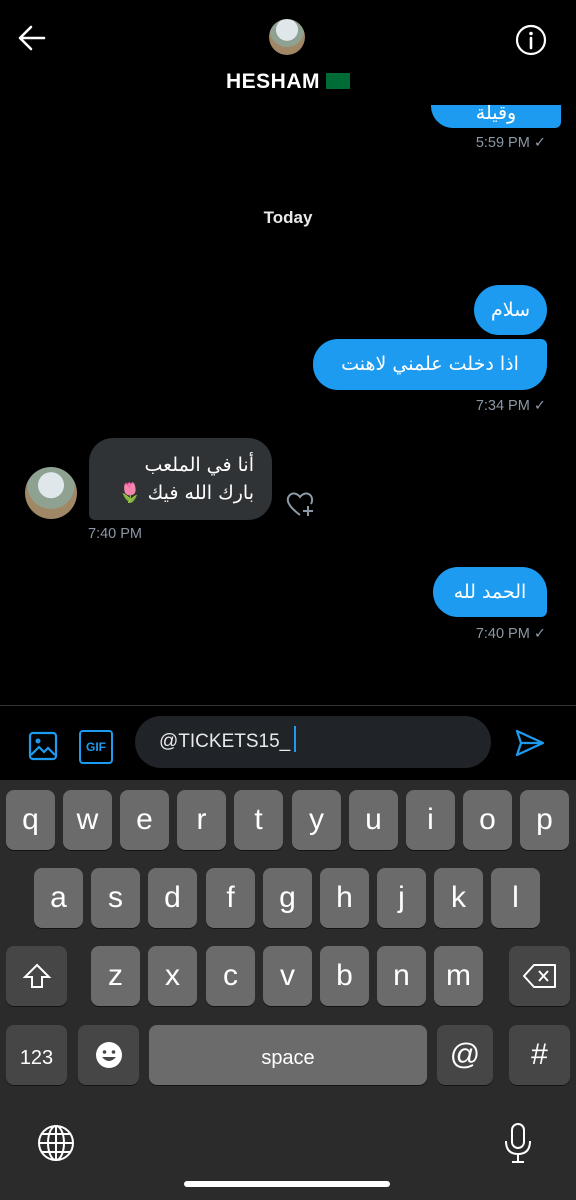  Describe the element at coordinates (51, 493) in the screenshot. I see `sender-avatar` at that location.